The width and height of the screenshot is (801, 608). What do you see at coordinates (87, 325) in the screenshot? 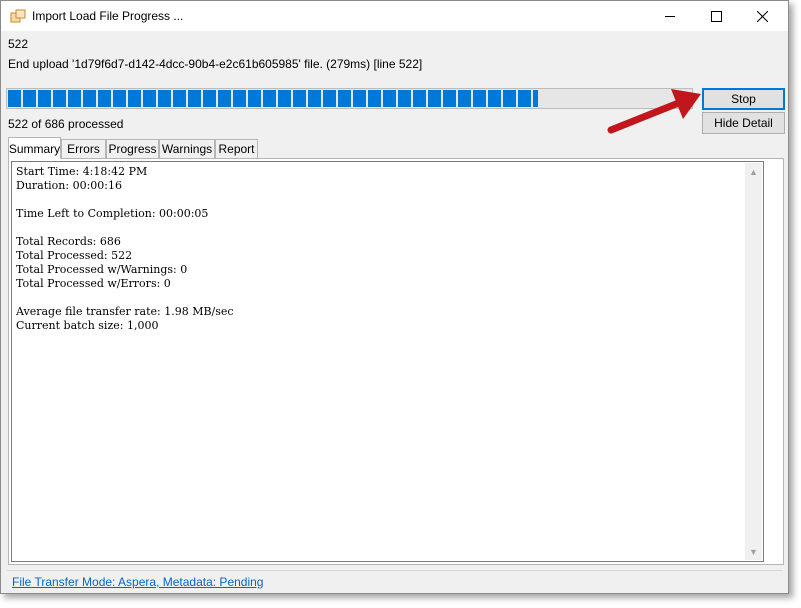
I see `summary-line: Current batch size: 1,000` at bounding box center [87, 325].